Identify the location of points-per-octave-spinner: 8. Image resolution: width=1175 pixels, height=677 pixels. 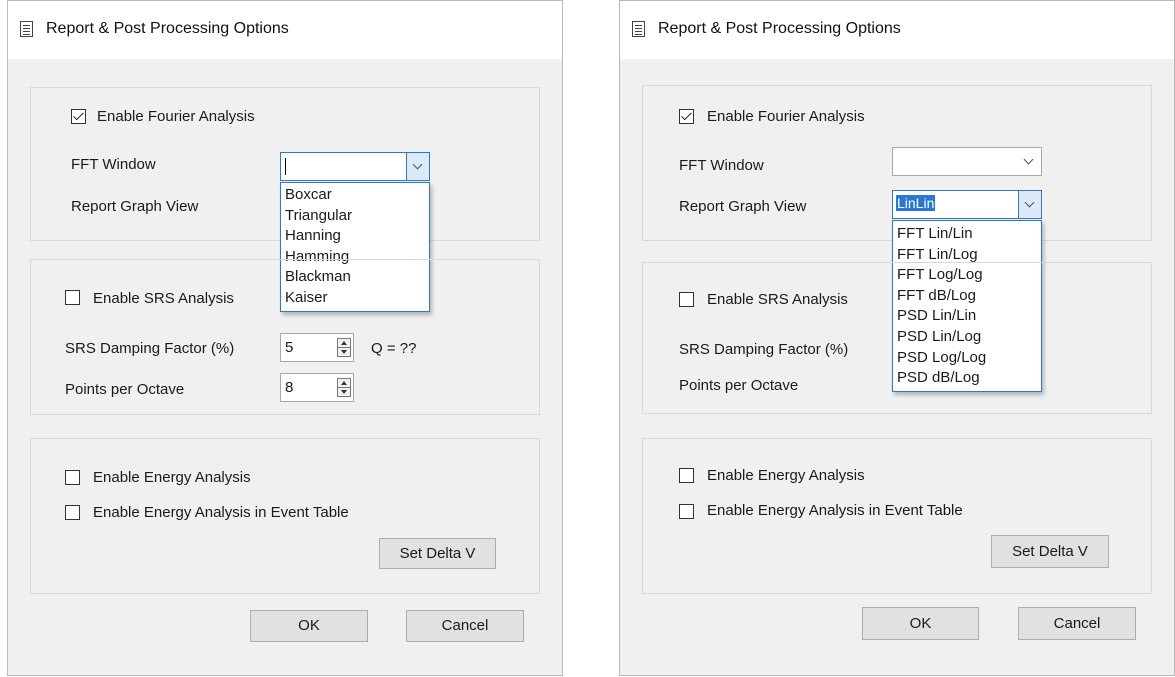
(317, 387).